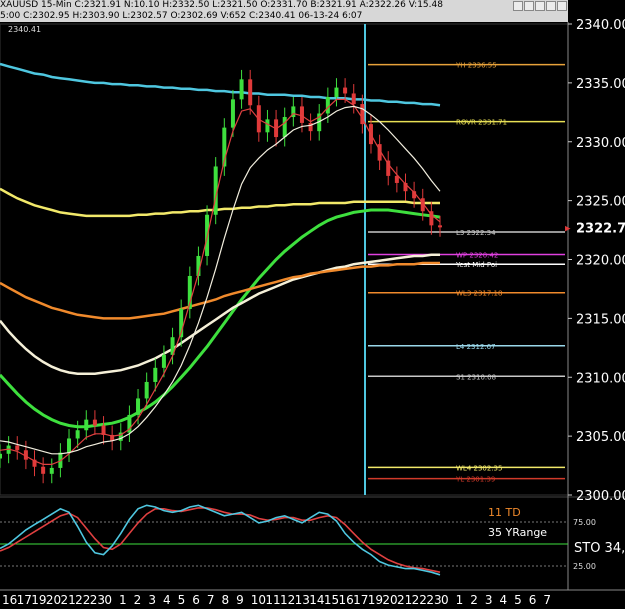  Describe the element at coordinates (476, 66) in the screenshot. I see `level-label: YH 2336.55` at that location.